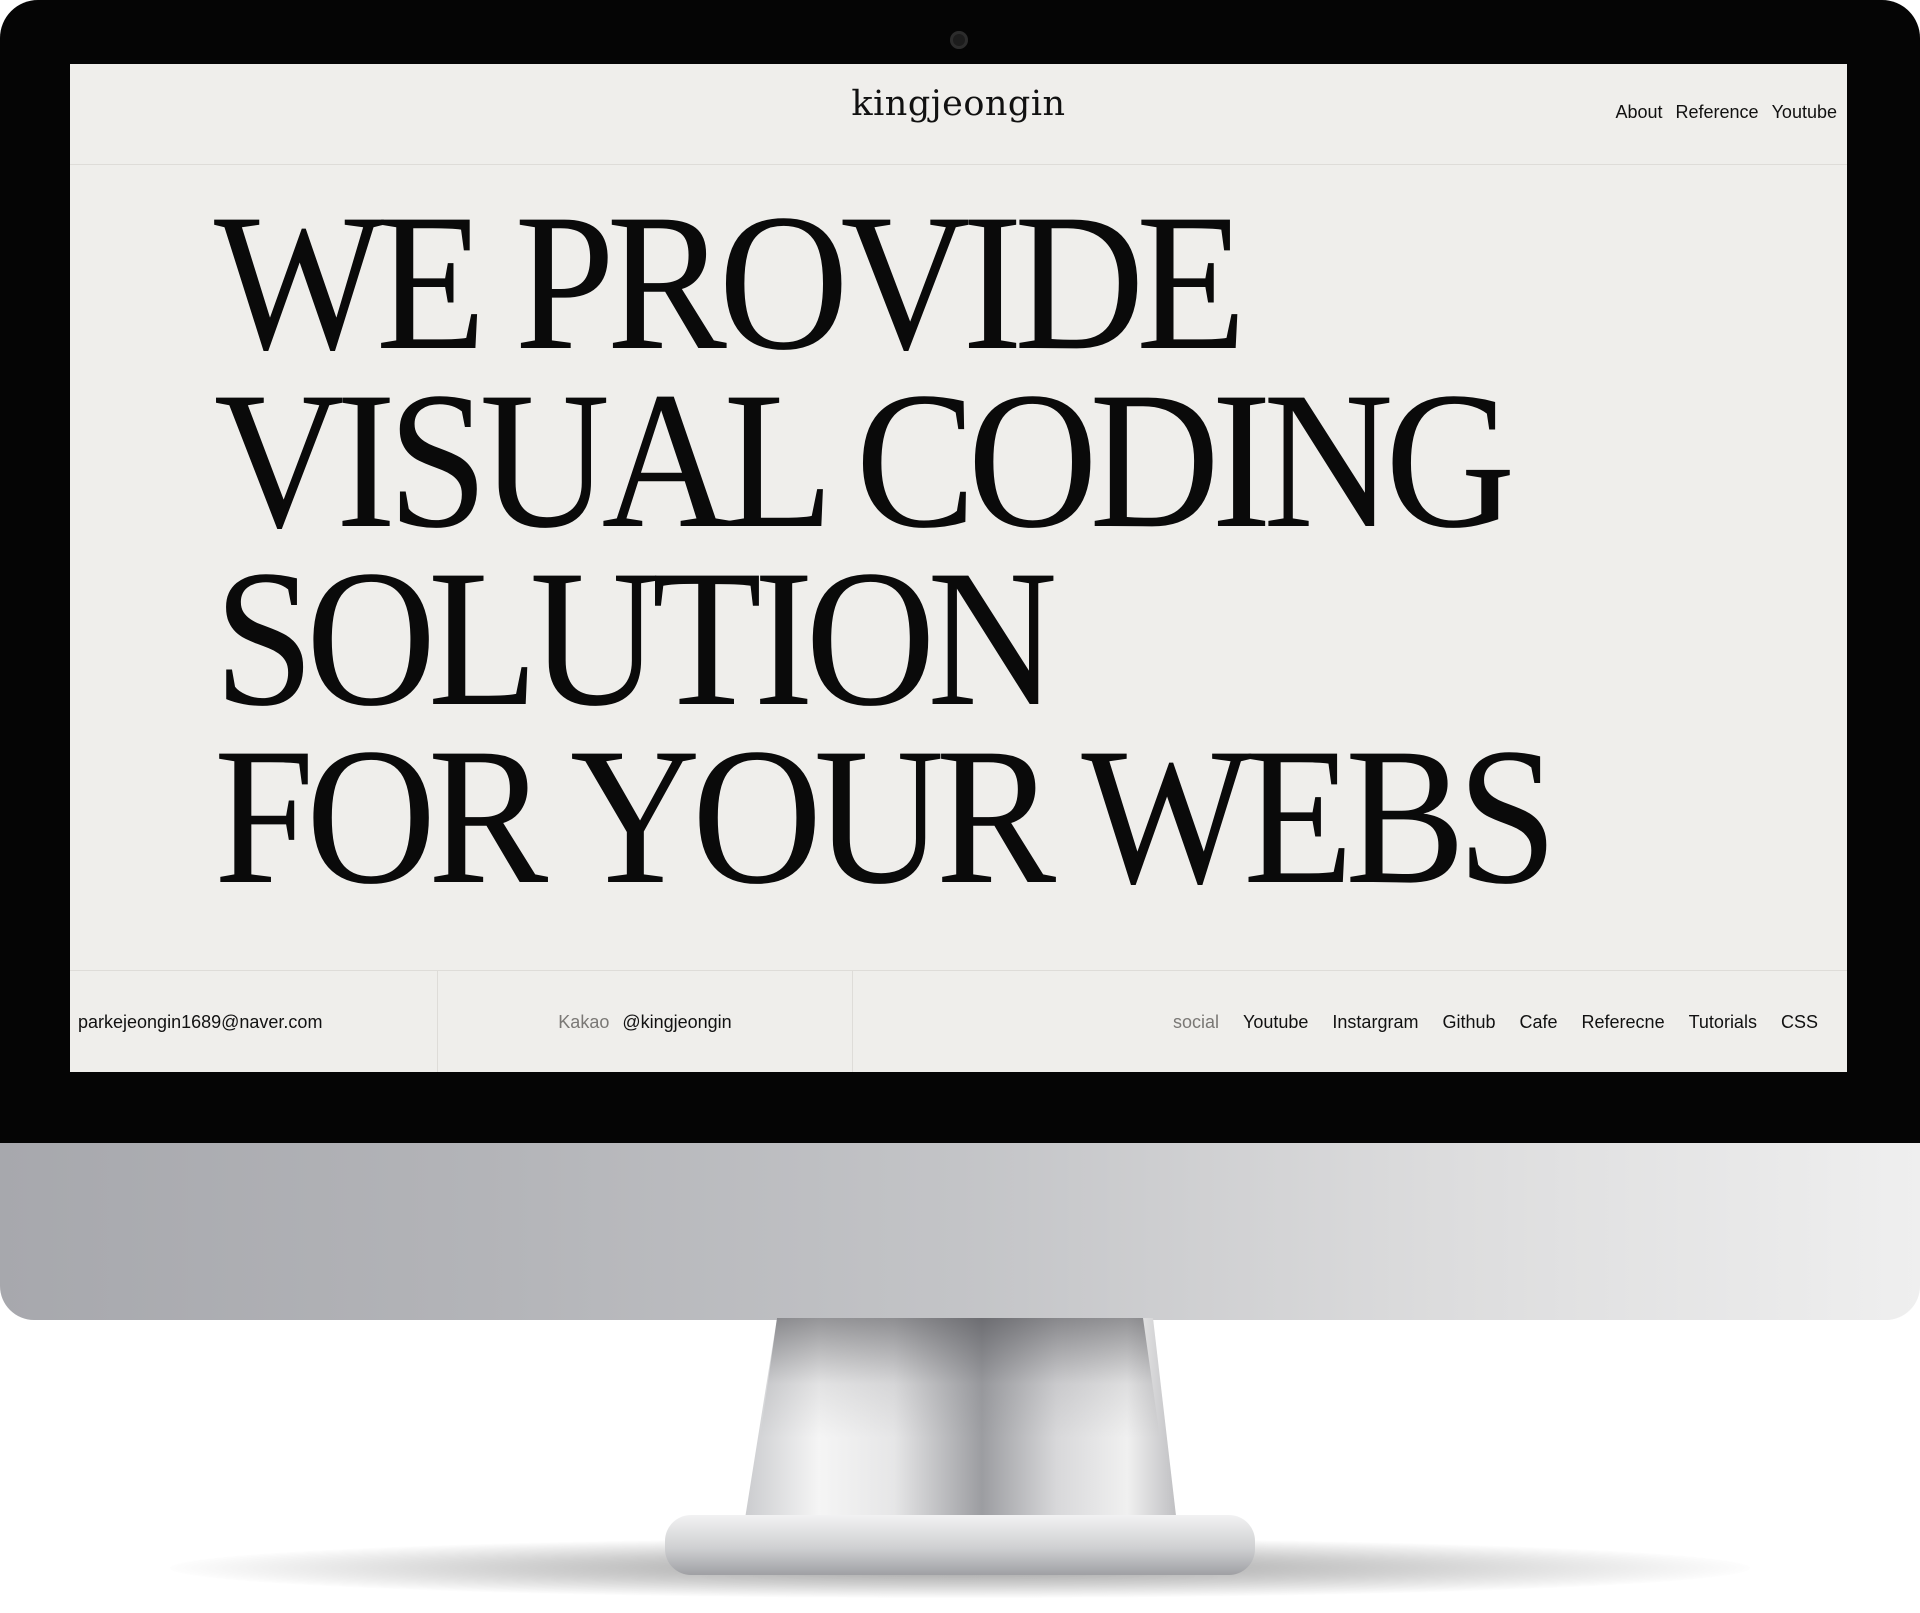  Describe the element at coordinates (1623, 1022) in the screenshot. I see `social-link-referecne: Referecne` at that location.